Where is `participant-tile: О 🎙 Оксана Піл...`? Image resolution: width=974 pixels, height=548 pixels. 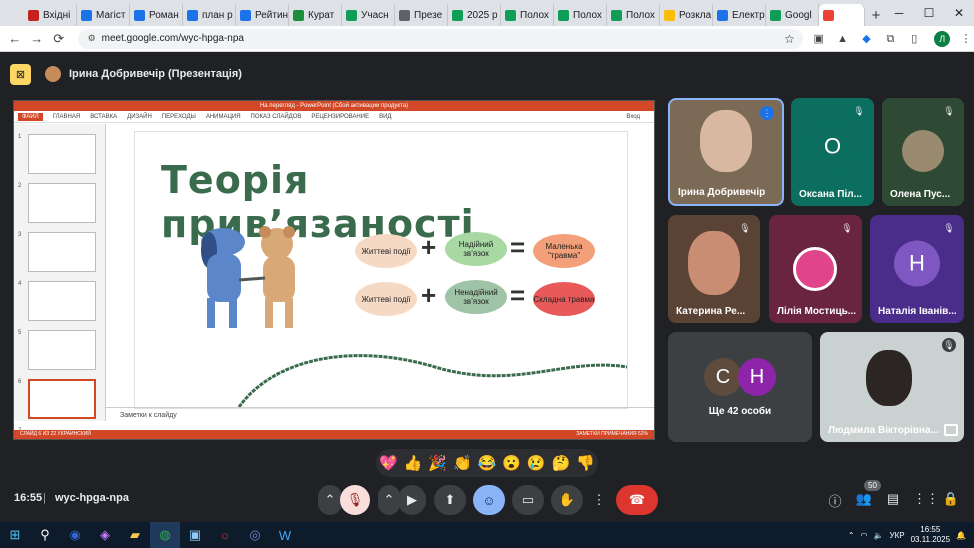
participant-tile: О 🎙 Оксана Піл... is located at coordinates (832, 152).